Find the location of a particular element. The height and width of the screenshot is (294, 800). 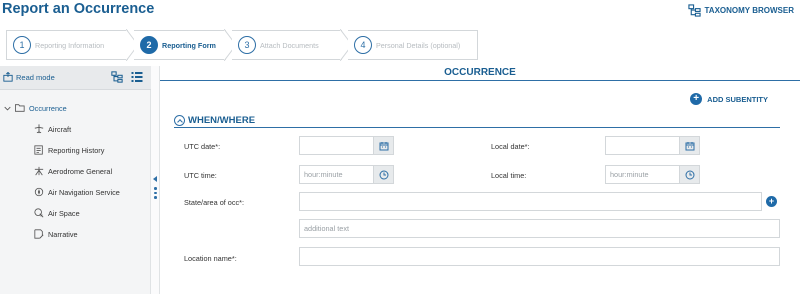

history-icon is located at coordinates (38, 150).